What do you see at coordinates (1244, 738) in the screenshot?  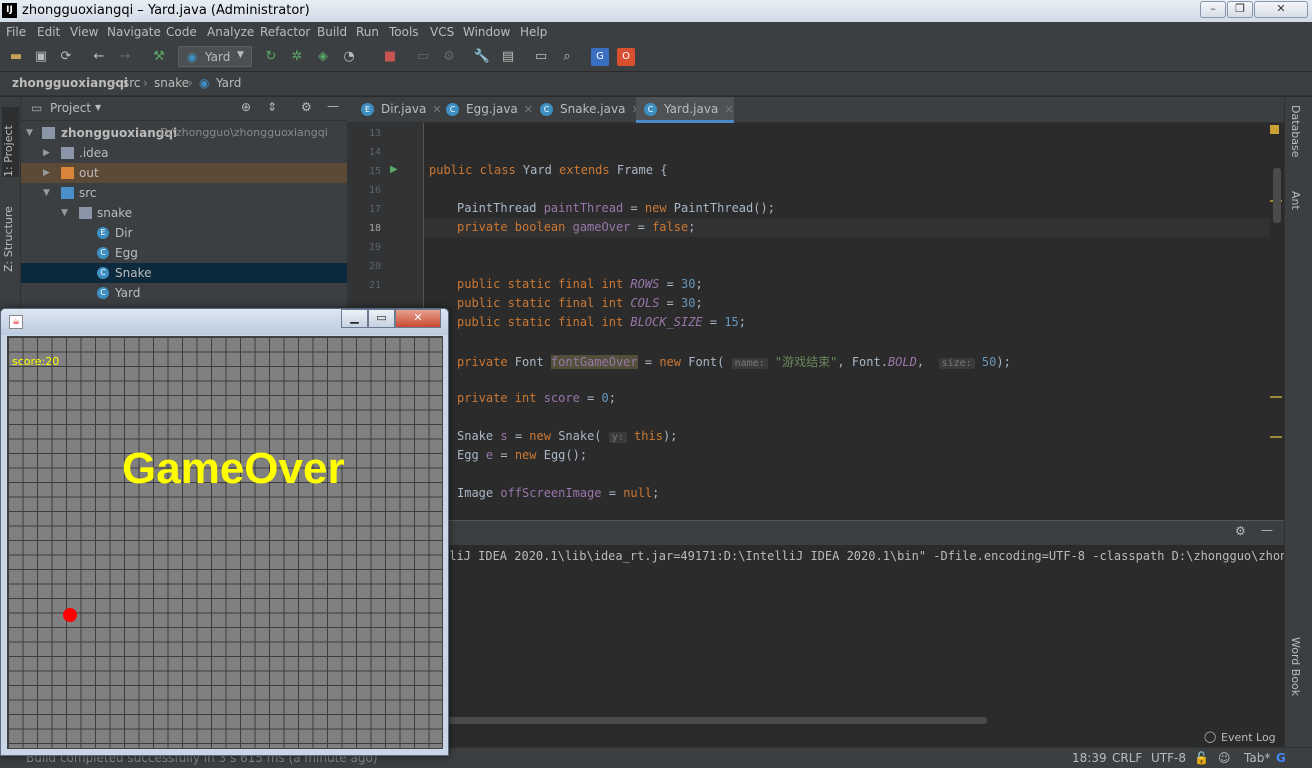 I see `event-log: ◯ Event Log` at bounding box center [1244, 738].